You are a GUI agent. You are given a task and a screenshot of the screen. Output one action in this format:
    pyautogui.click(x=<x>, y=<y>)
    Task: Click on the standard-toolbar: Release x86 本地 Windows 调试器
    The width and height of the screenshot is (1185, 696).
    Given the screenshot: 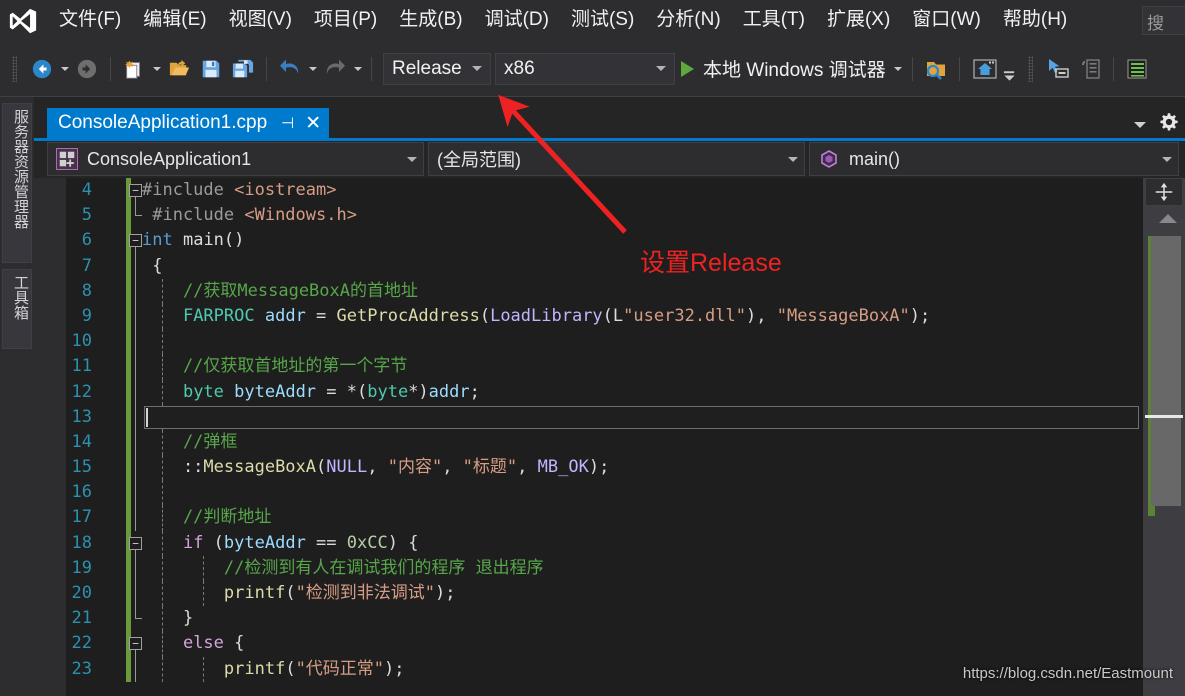 What is the action you would take?
    pyautogui.click(x=592, y=69)
    